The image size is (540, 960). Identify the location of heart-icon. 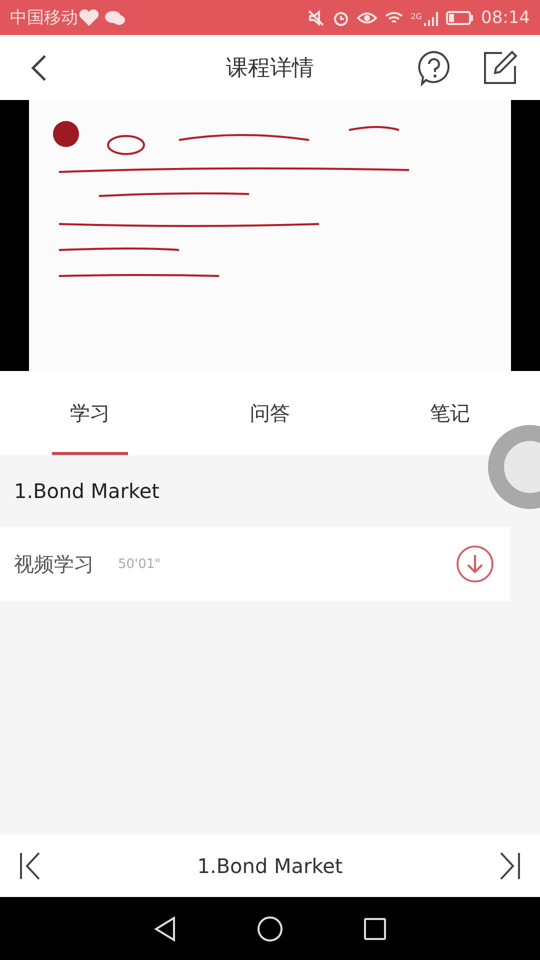
(89, 17).